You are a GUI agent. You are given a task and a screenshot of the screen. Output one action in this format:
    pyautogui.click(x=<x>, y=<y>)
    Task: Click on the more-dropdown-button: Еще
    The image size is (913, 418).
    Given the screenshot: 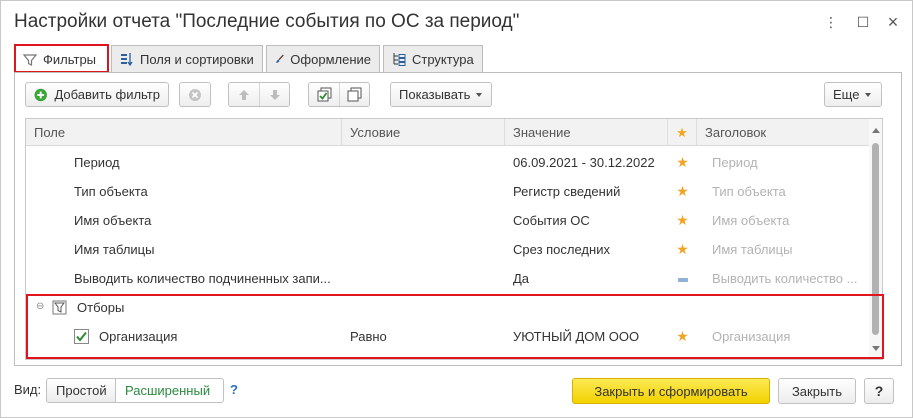 What is the action you would take?
    pyautogui.click(x=853, y=94)
    